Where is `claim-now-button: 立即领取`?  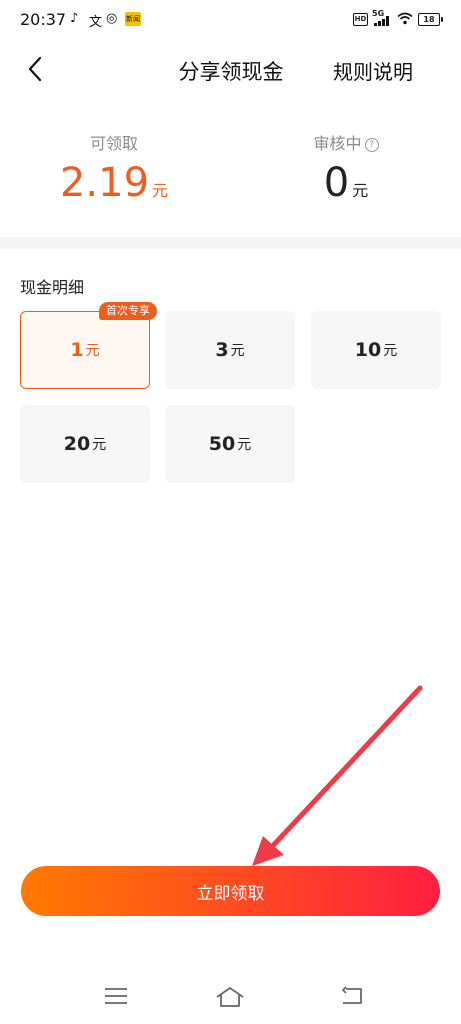 claim-now-button: 立即领取 is located at coordinates (230, 891).